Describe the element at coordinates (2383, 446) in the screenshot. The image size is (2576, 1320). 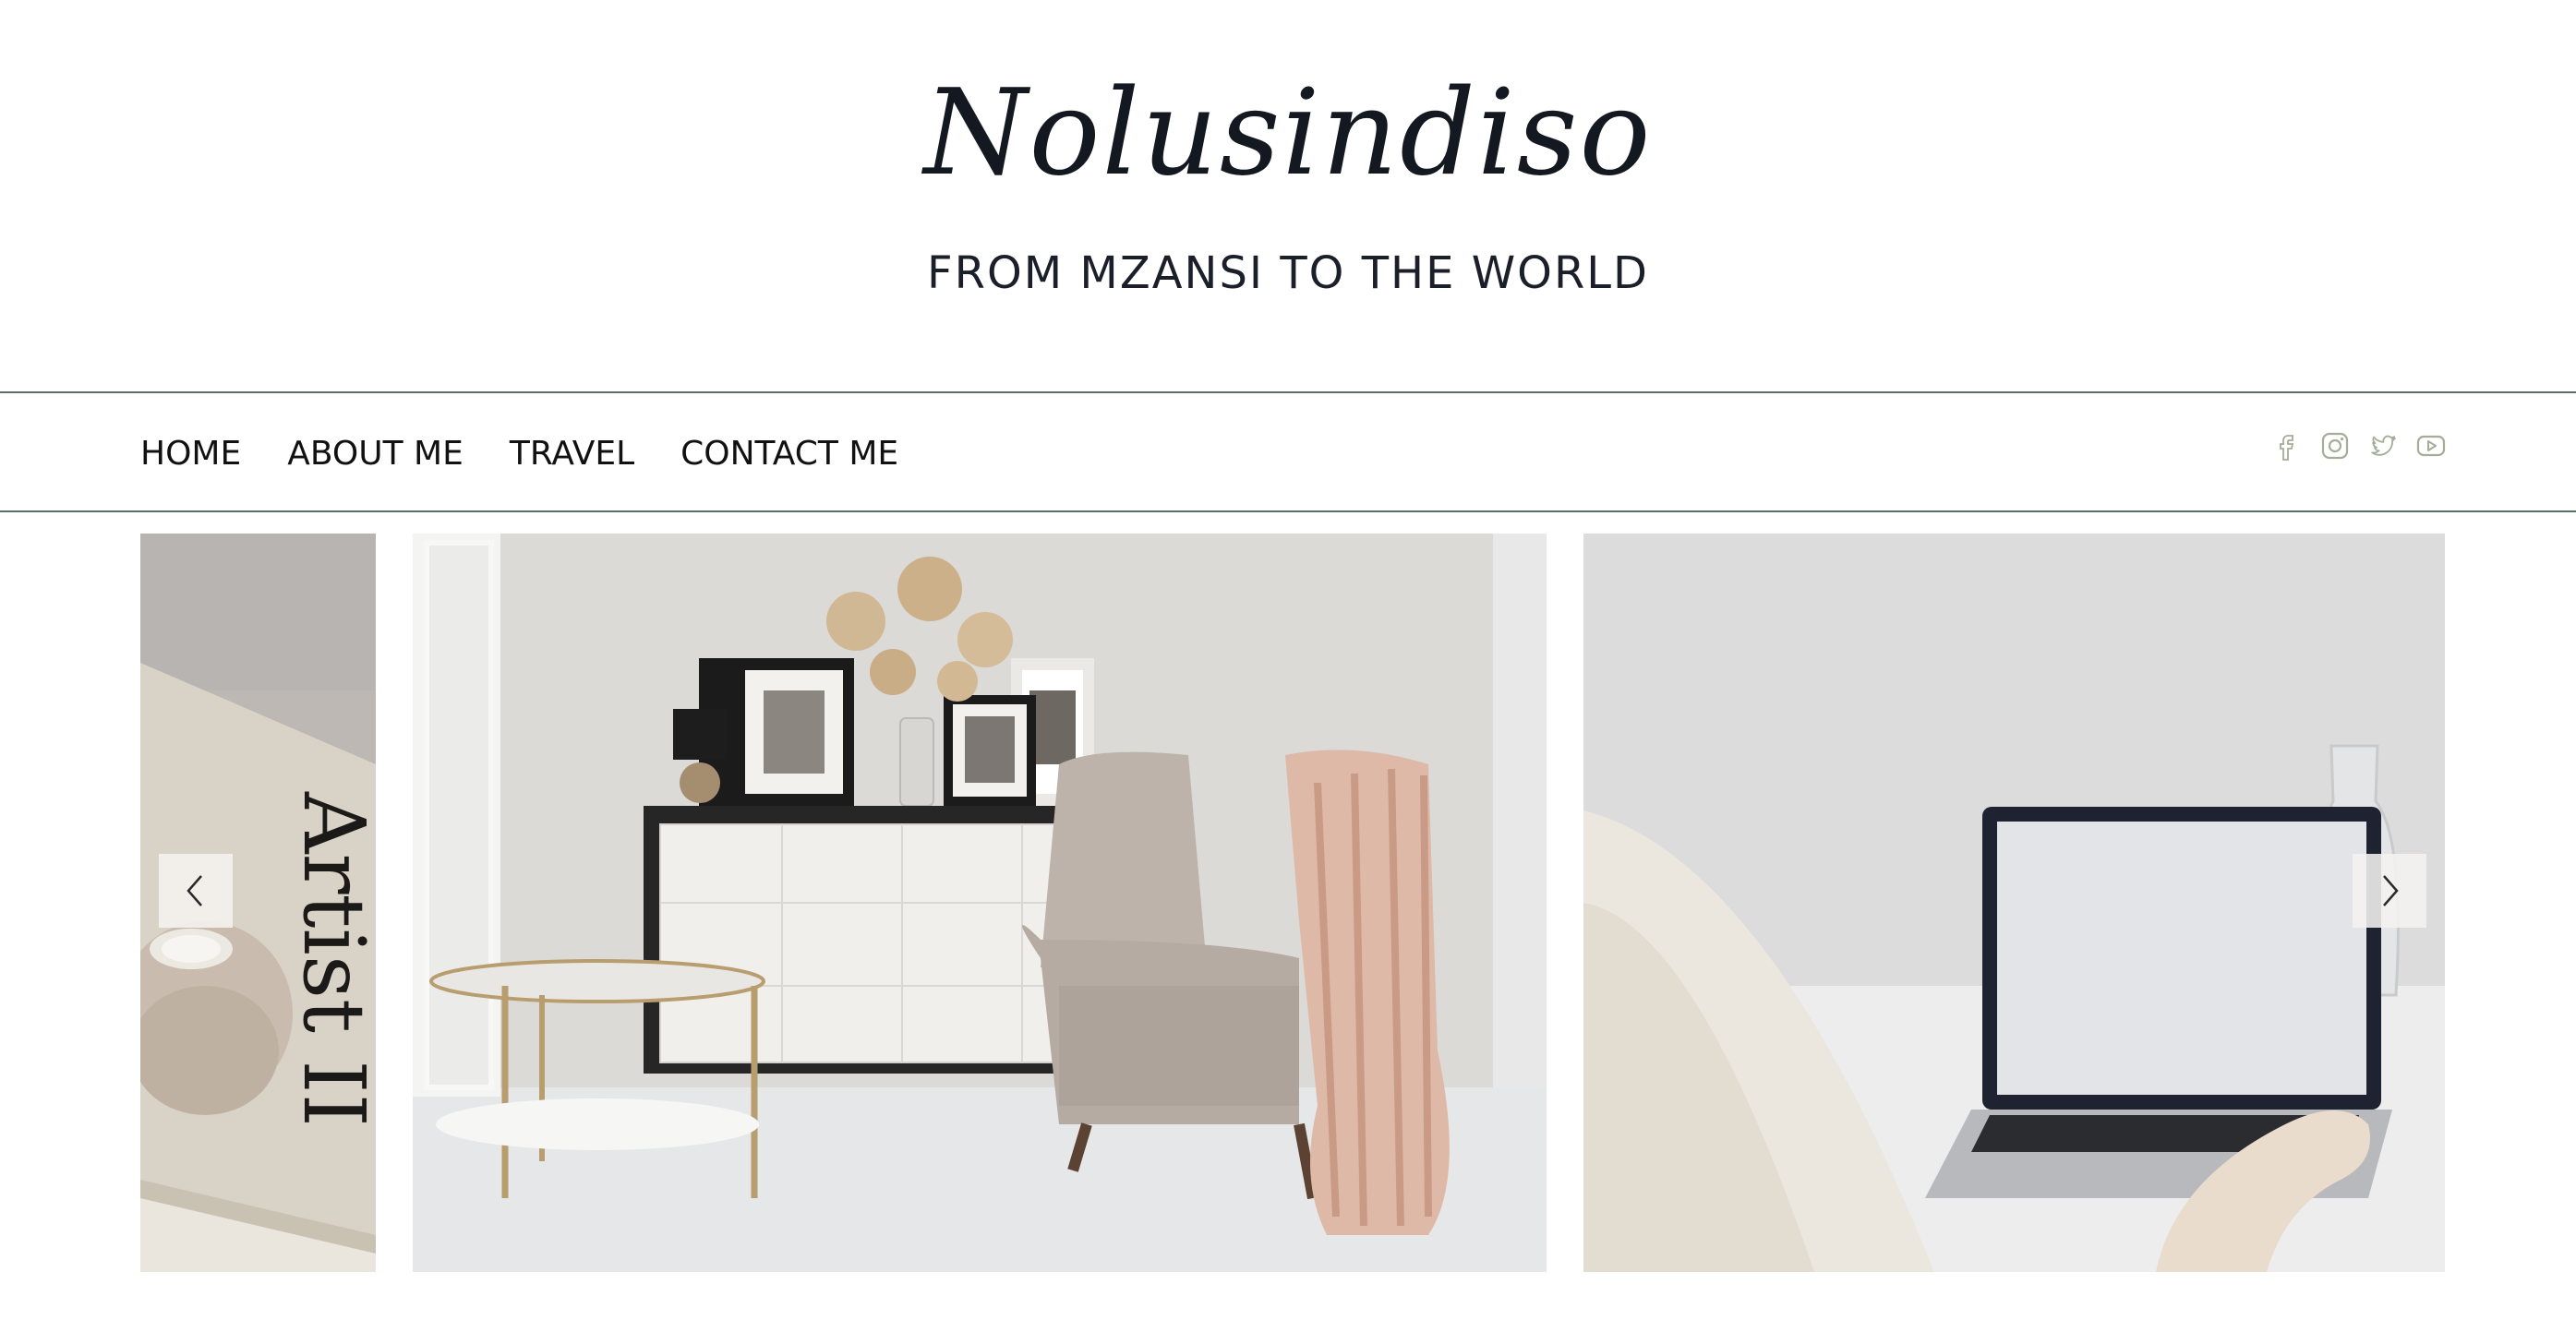
I see `twitter-icon` at that location.